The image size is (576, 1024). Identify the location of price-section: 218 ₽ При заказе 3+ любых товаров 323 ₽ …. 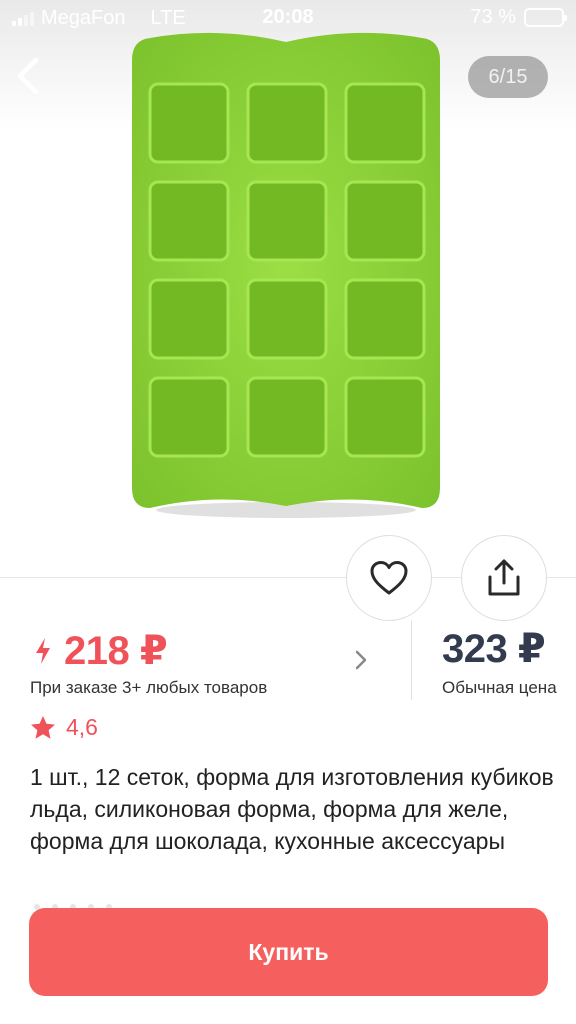
(288, 662).